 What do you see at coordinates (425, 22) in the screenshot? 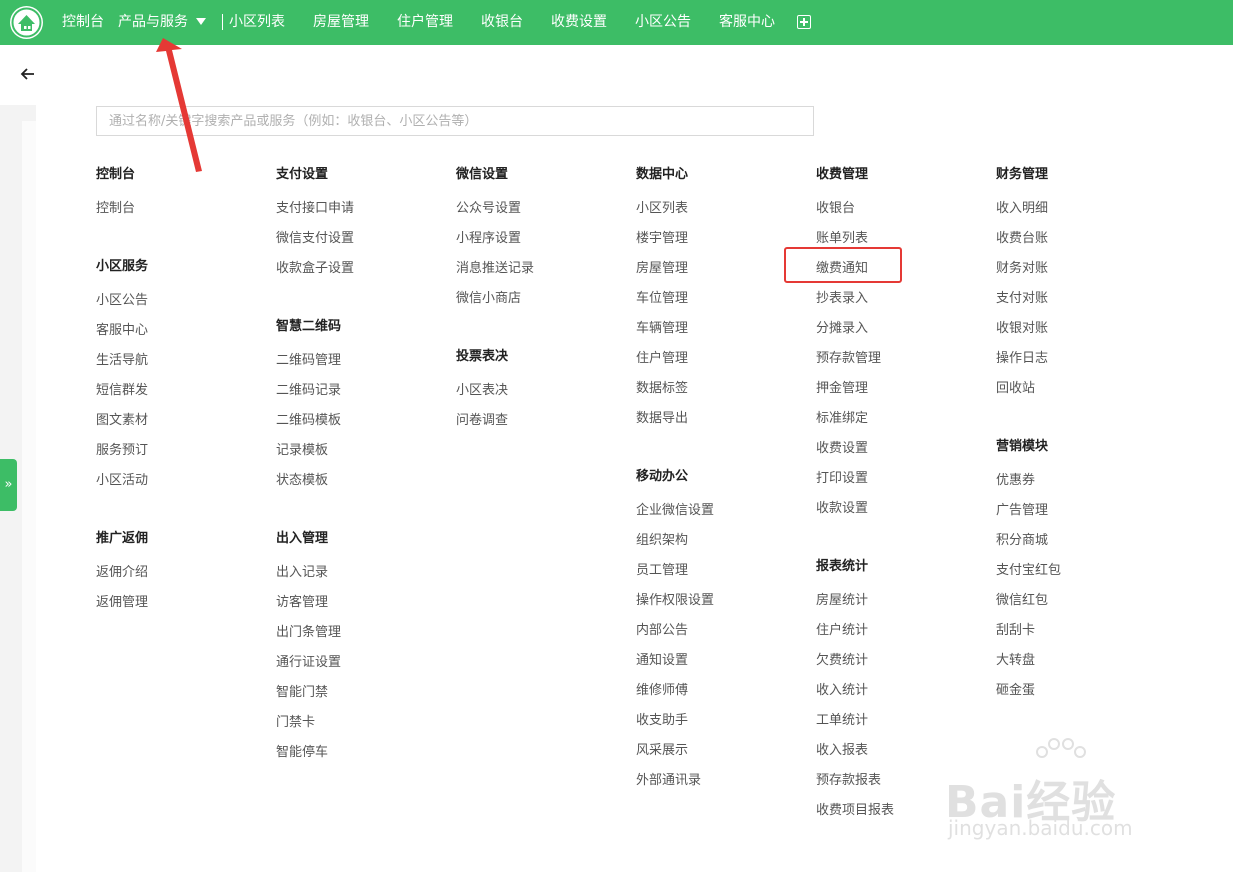
I see `nav-resident-management: 住户管理` at bounding box center [425, 22].